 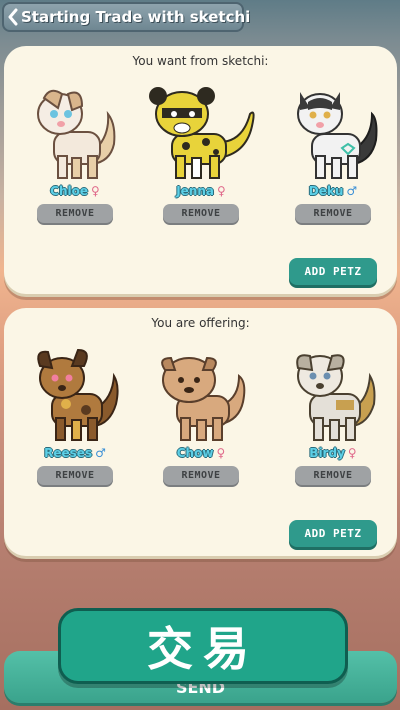 I want to click on remove-button-deku: REMOVE, so click(x=333, y=213).